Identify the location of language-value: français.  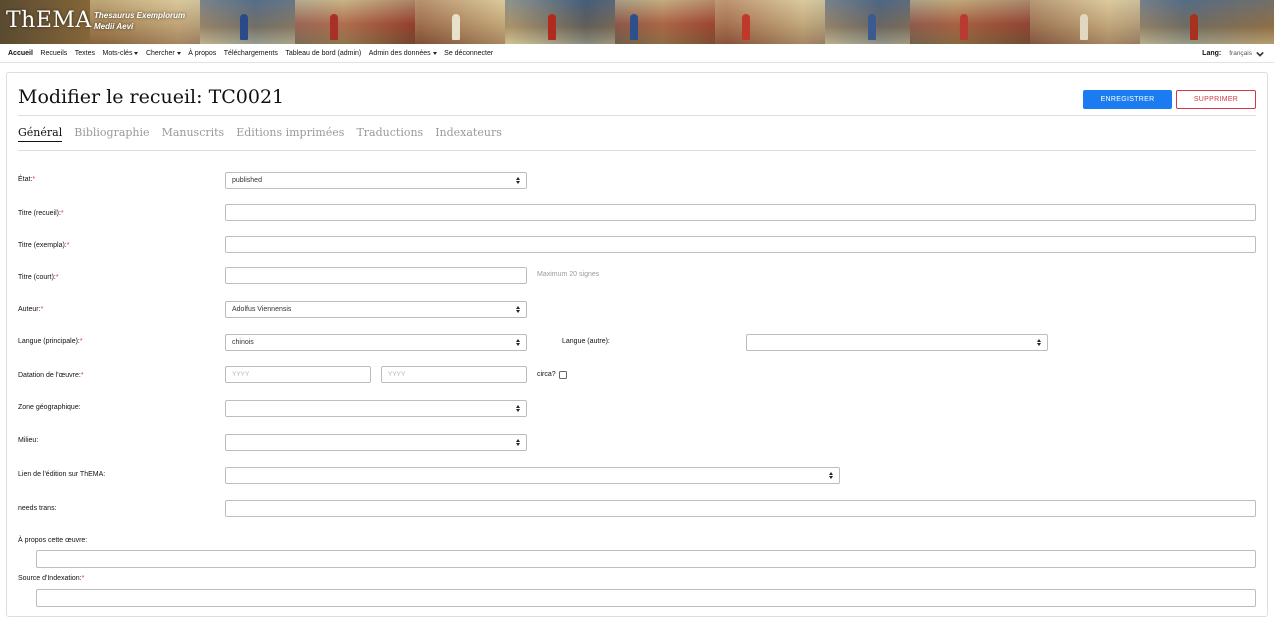
(1240, 53).